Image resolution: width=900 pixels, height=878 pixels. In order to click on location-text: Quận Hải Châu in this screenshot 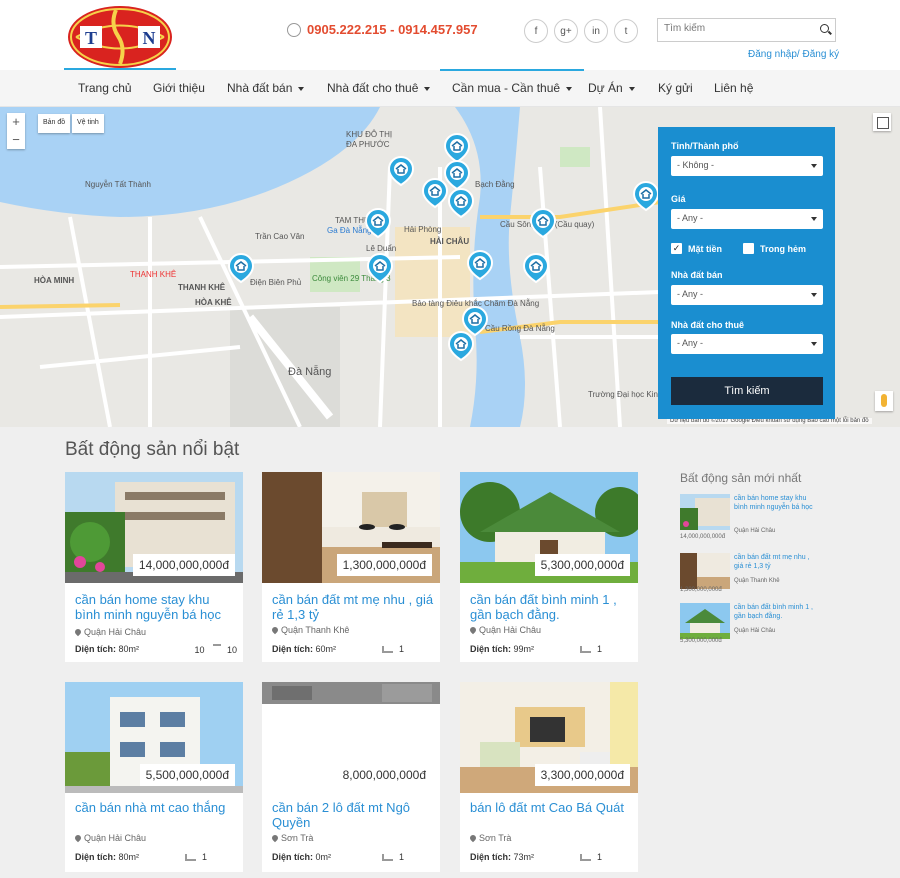, I will do `click(115, 632)`.